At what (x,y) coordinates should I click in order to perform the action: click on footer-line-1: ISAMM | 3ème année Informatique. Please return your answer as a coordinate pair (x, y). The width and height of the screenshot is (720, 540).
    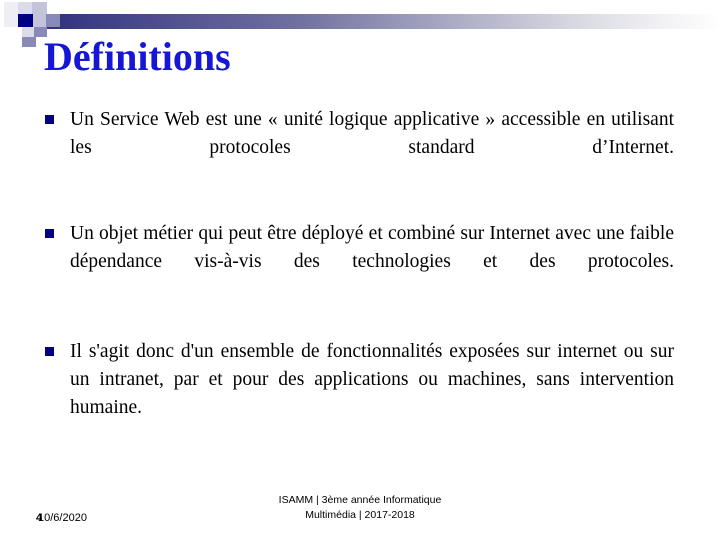
    Looking at the image, I should click on (360, 500).